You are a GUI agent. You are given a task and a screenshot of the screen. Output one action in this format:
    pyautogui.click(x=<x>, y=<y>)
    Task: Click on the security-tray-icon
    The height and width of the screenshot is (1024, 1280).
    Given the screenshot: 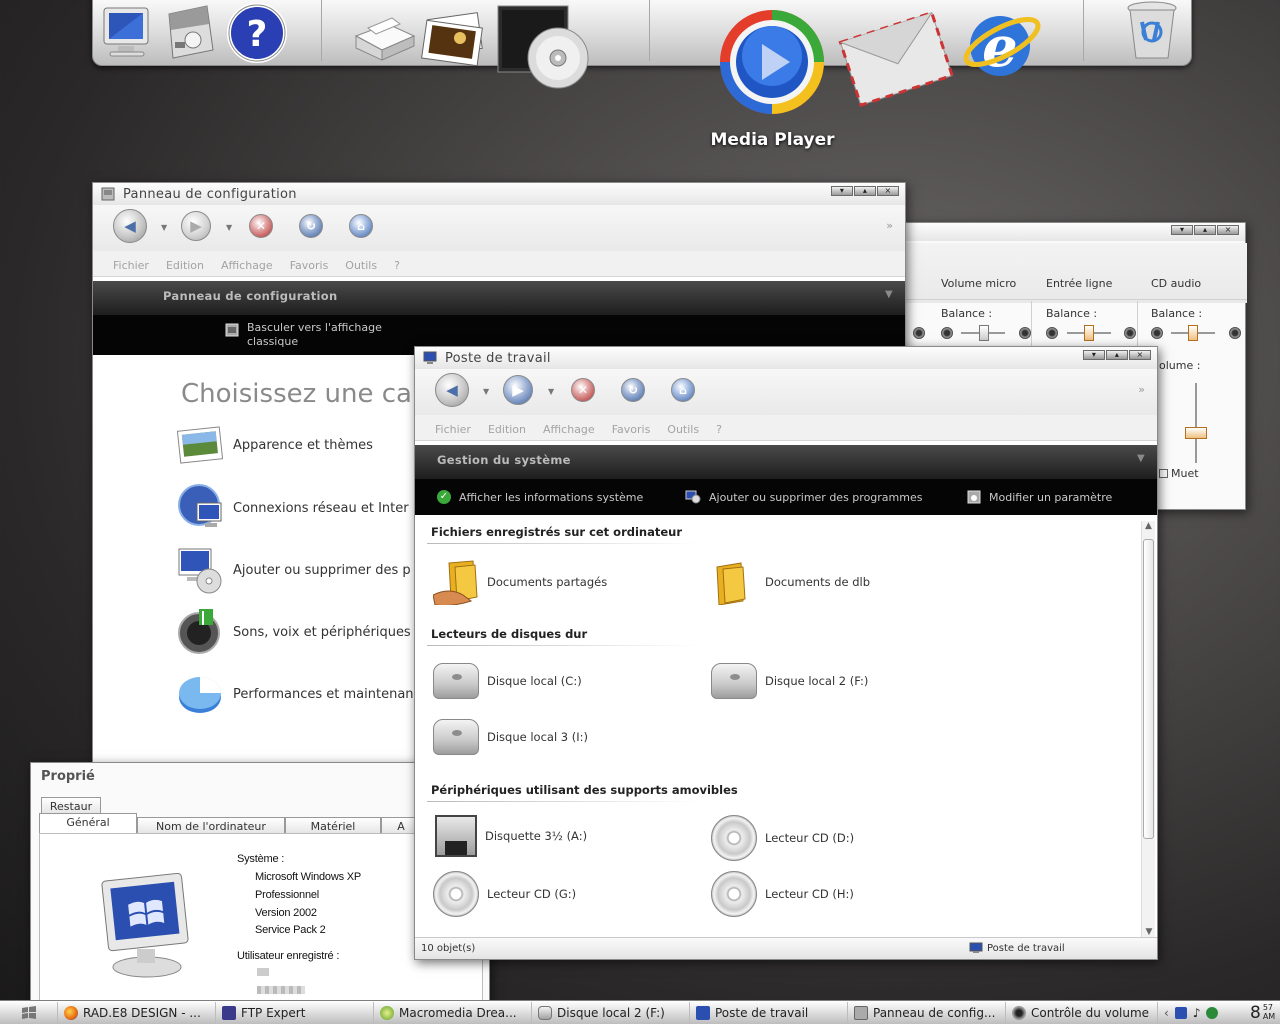 What is the action you would take?
    pyautogui.click(x=1212, y=1012)
    